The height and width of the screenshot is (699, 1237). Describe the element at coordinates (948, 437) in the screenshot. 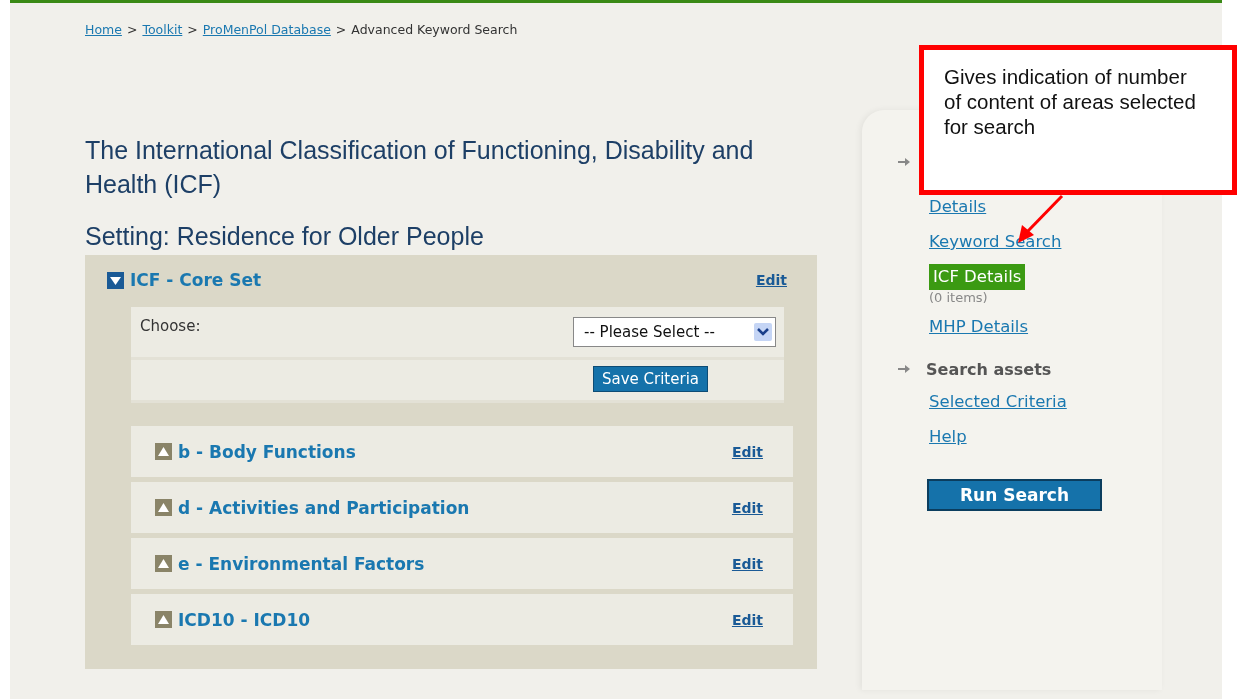

I see `sidebar-link: Help` at that location.